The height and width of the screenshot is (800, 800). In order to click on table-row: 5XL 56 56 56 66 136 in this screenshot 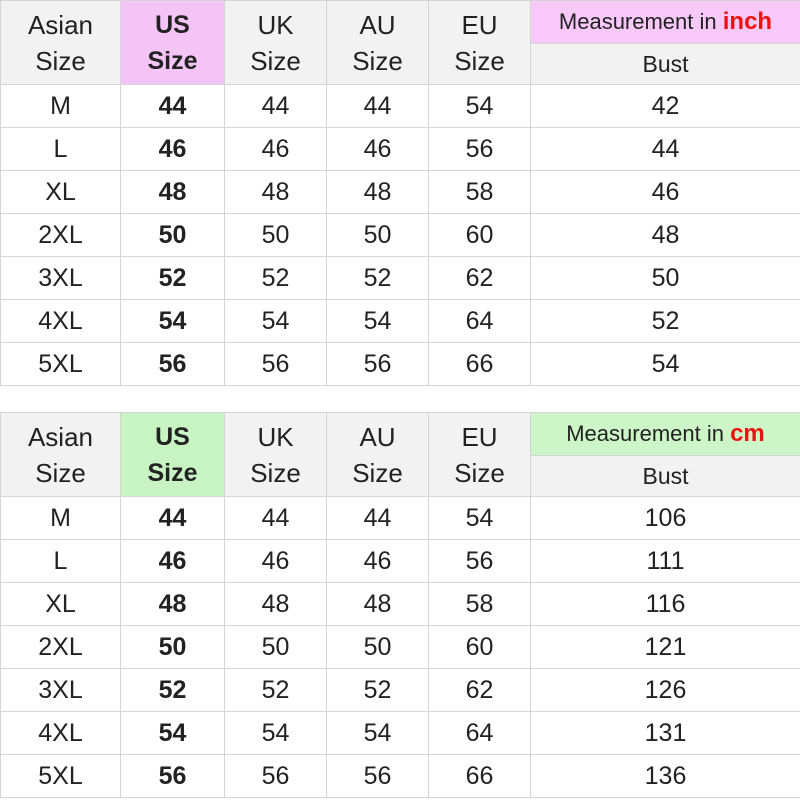, I will do `click(400, 776)`.